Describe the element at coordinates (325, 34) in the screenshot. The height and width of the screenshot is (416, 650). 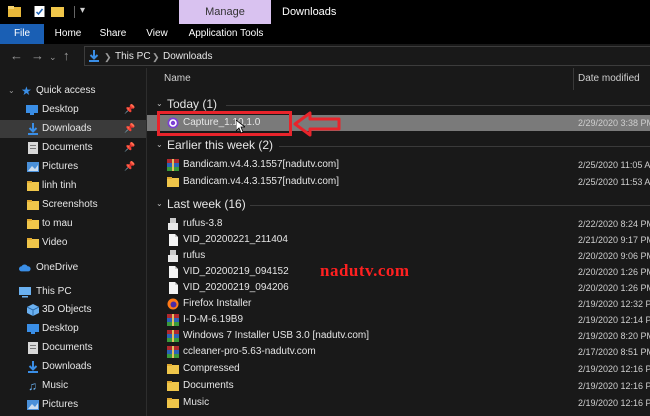
I see `ribbon-tabs: File Home Share View Application Tools` at that location.